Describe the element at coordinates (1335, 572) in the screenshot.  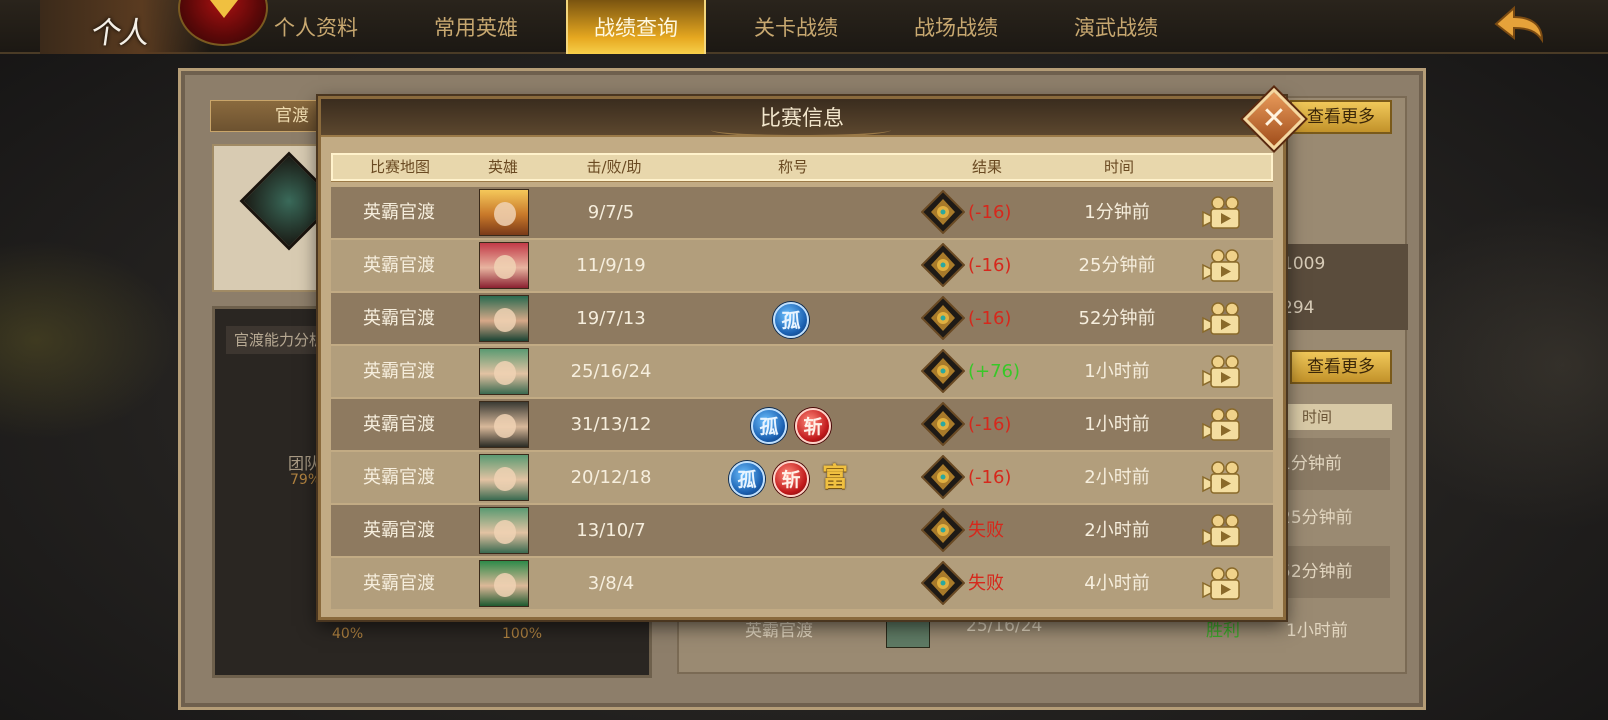
I see `time-cell: 52分钟前` at that location.